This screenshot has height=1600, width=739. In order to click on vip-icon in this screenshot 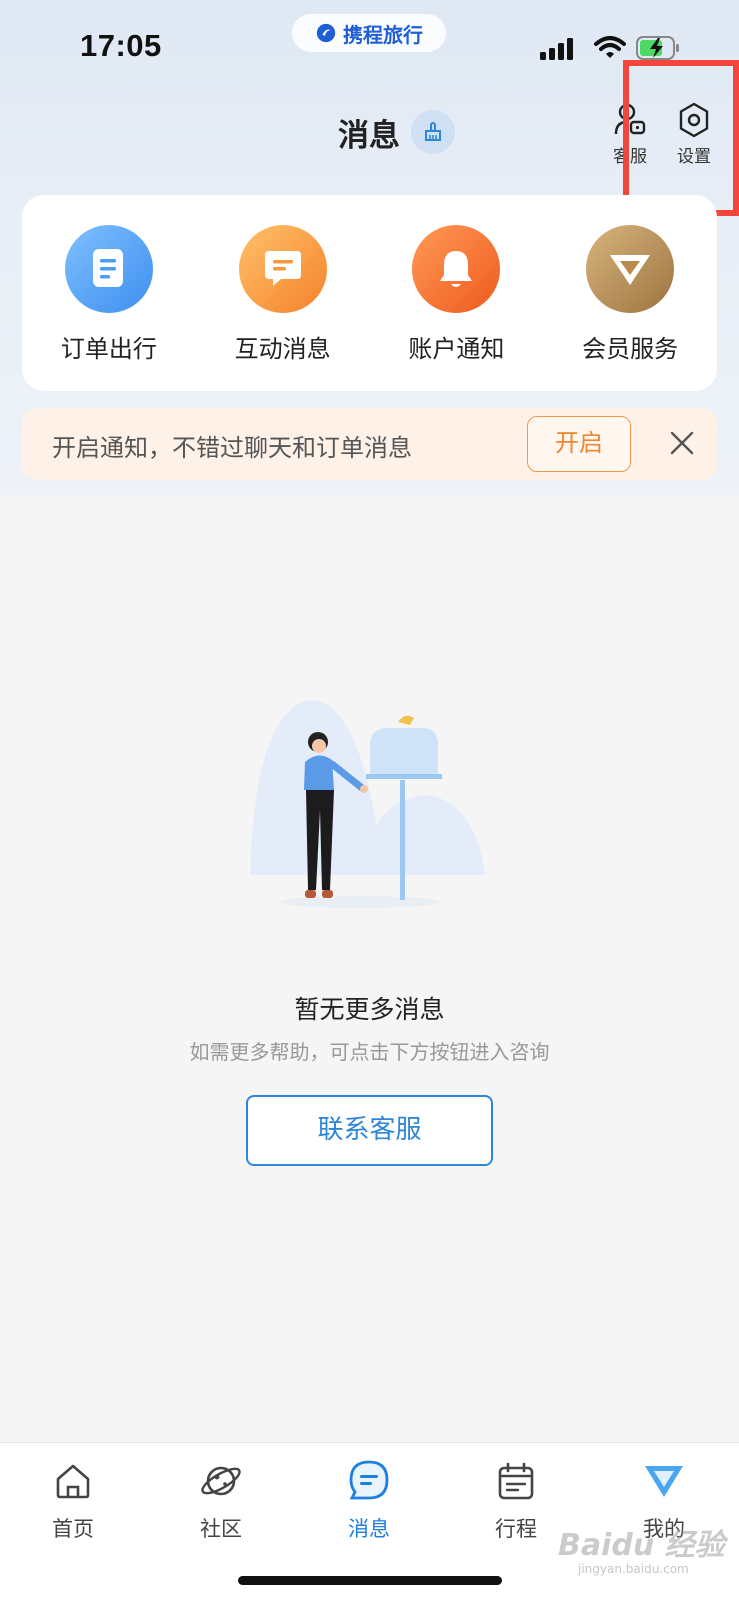, I will do `click(664, 1481)`.